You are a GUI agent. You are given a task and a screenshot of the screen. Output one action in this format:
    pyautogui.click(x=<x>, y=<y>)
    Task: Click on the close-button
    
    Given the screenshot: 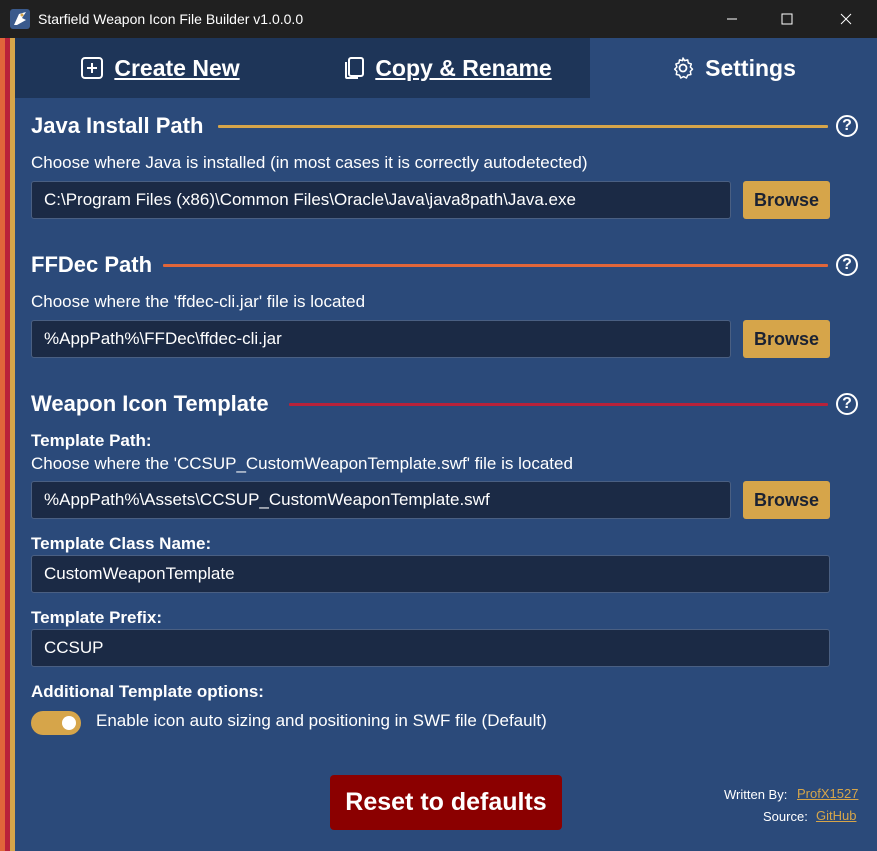 What is the action you would take?
    pyautogui.click(x=846, y=19)
    